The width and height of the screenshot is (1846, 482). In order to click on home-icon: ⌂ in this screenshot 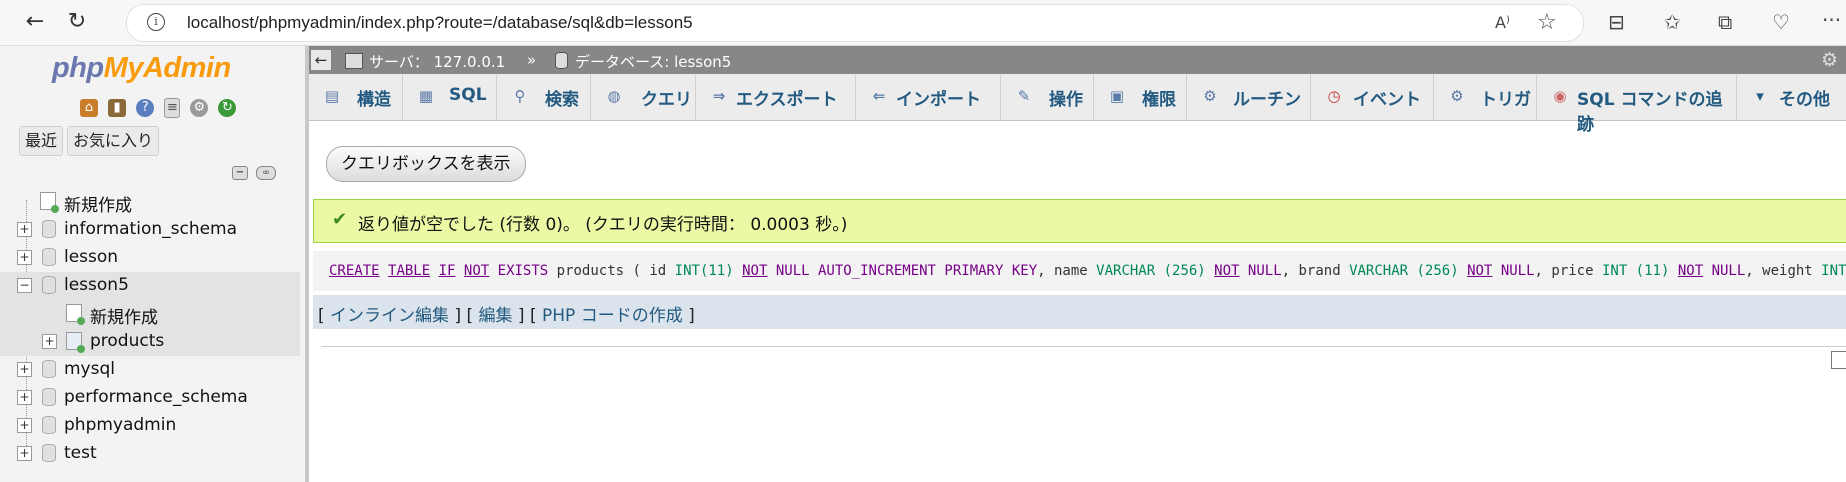, I will do `click(89, 108)`.